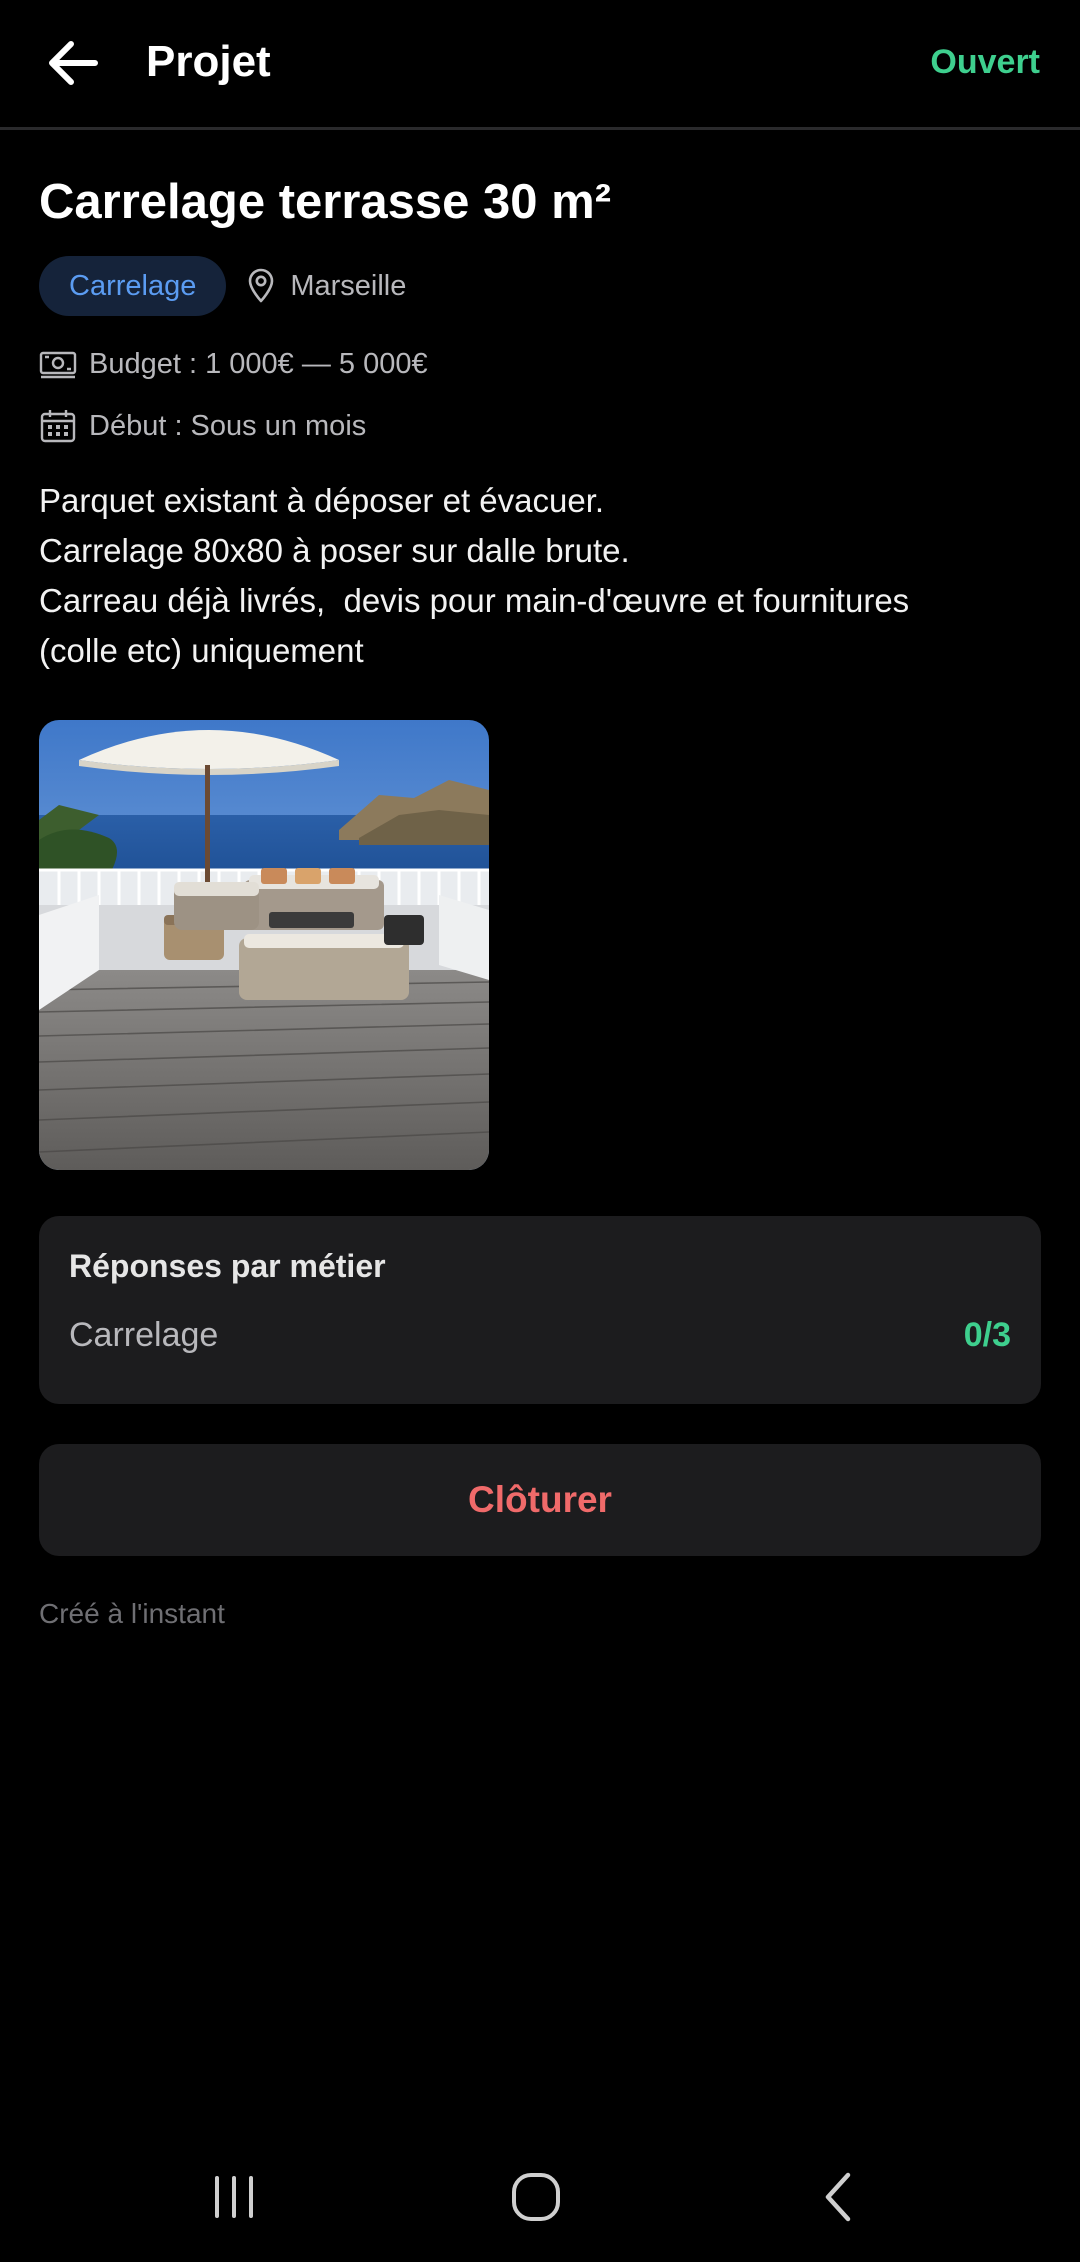 Image resolution: width=1080 pixels, height=2262 pixels. Describe the element at coordinates (227, 1266) in the screenshot. I see `responses-title: Réponses par métier` at that location.